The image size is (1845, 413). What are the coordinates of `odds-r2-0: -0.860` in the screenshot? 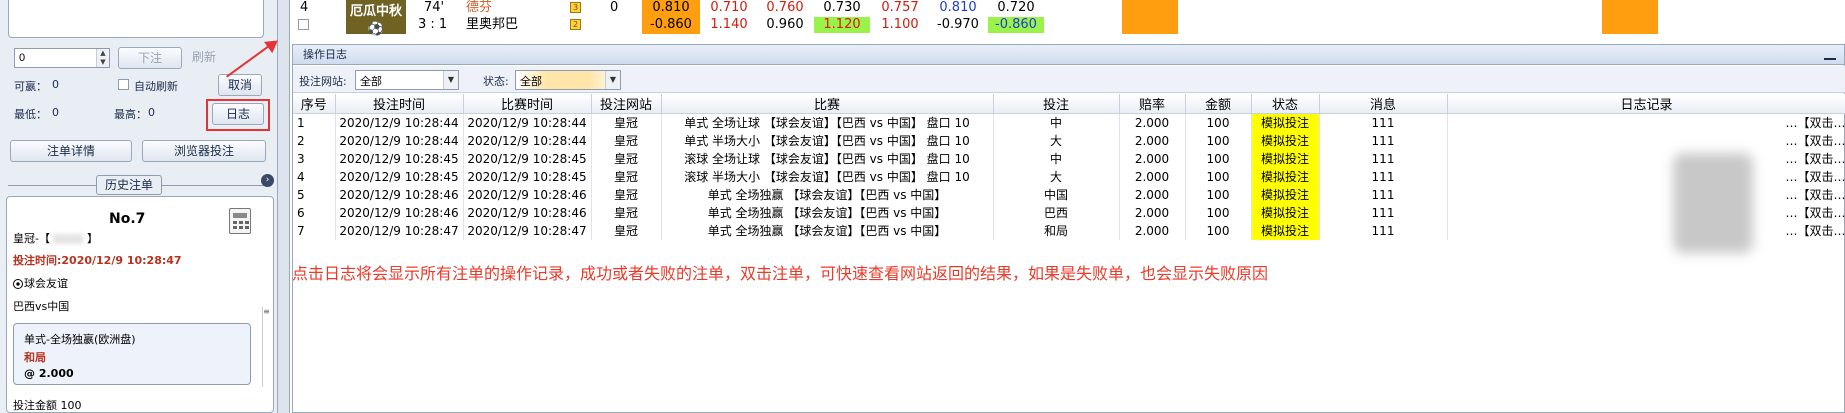 It's located at (671, 25).